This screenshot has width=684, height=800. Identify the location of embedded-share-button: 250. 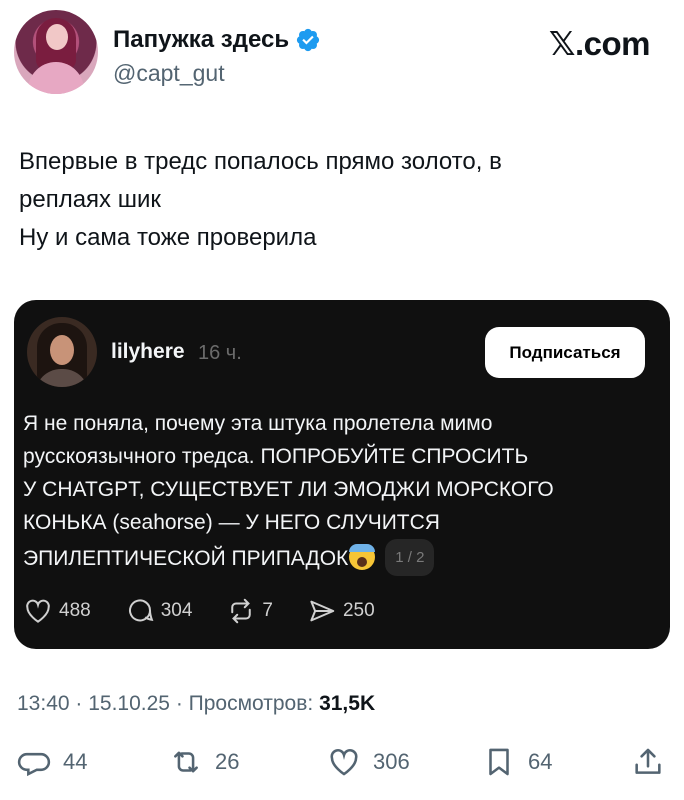
(341, 611).